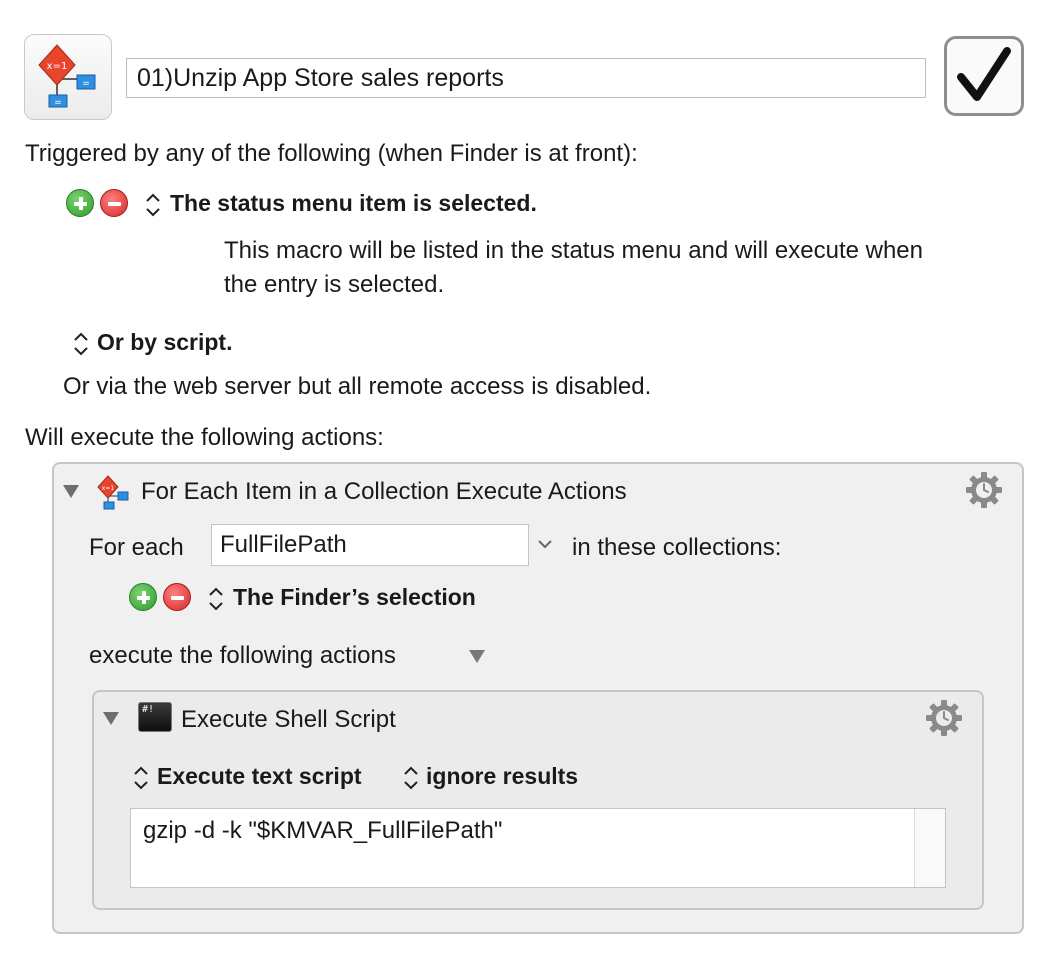  Describe the element at coordinates (80, 203) in the screenshot. I see `add-trigger-button` at that location.